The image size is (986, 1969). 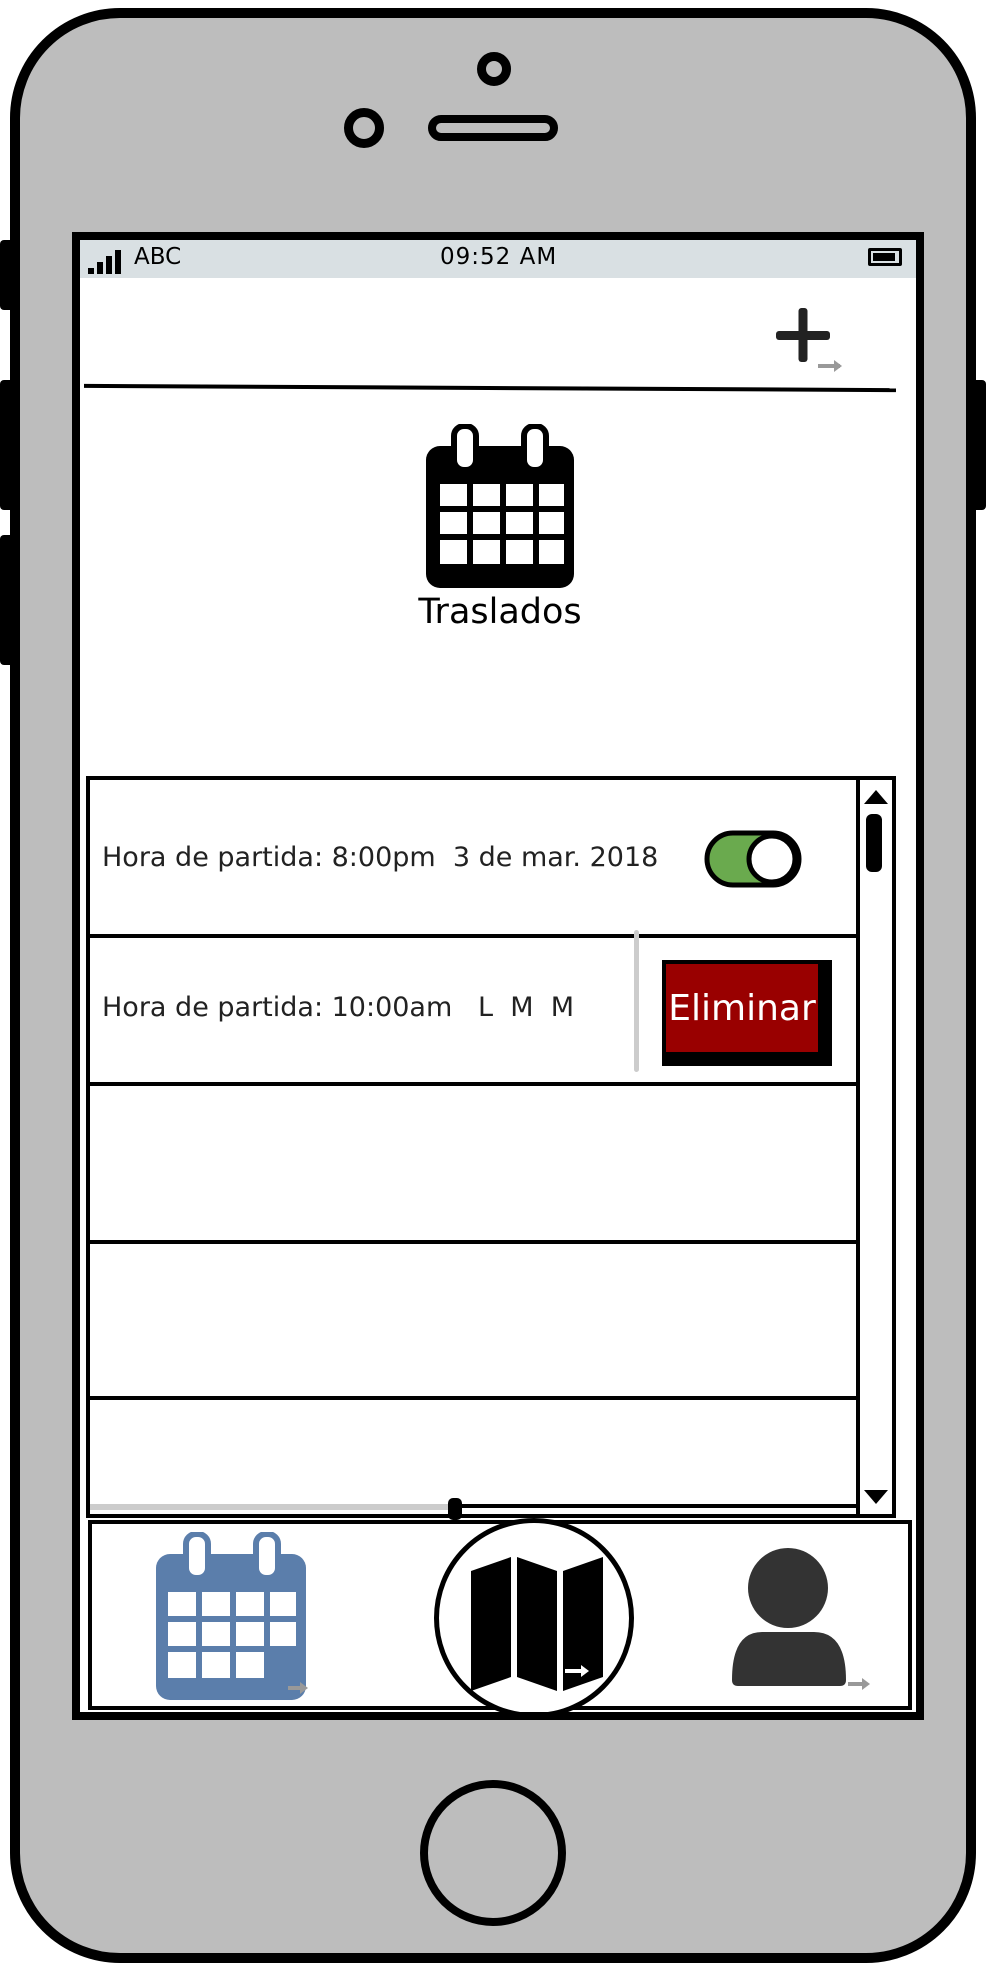 What do you see at coordinates (803, 1624) in the screenshot?
I see `tab-user-icon` at bounding box center [803, 1624].